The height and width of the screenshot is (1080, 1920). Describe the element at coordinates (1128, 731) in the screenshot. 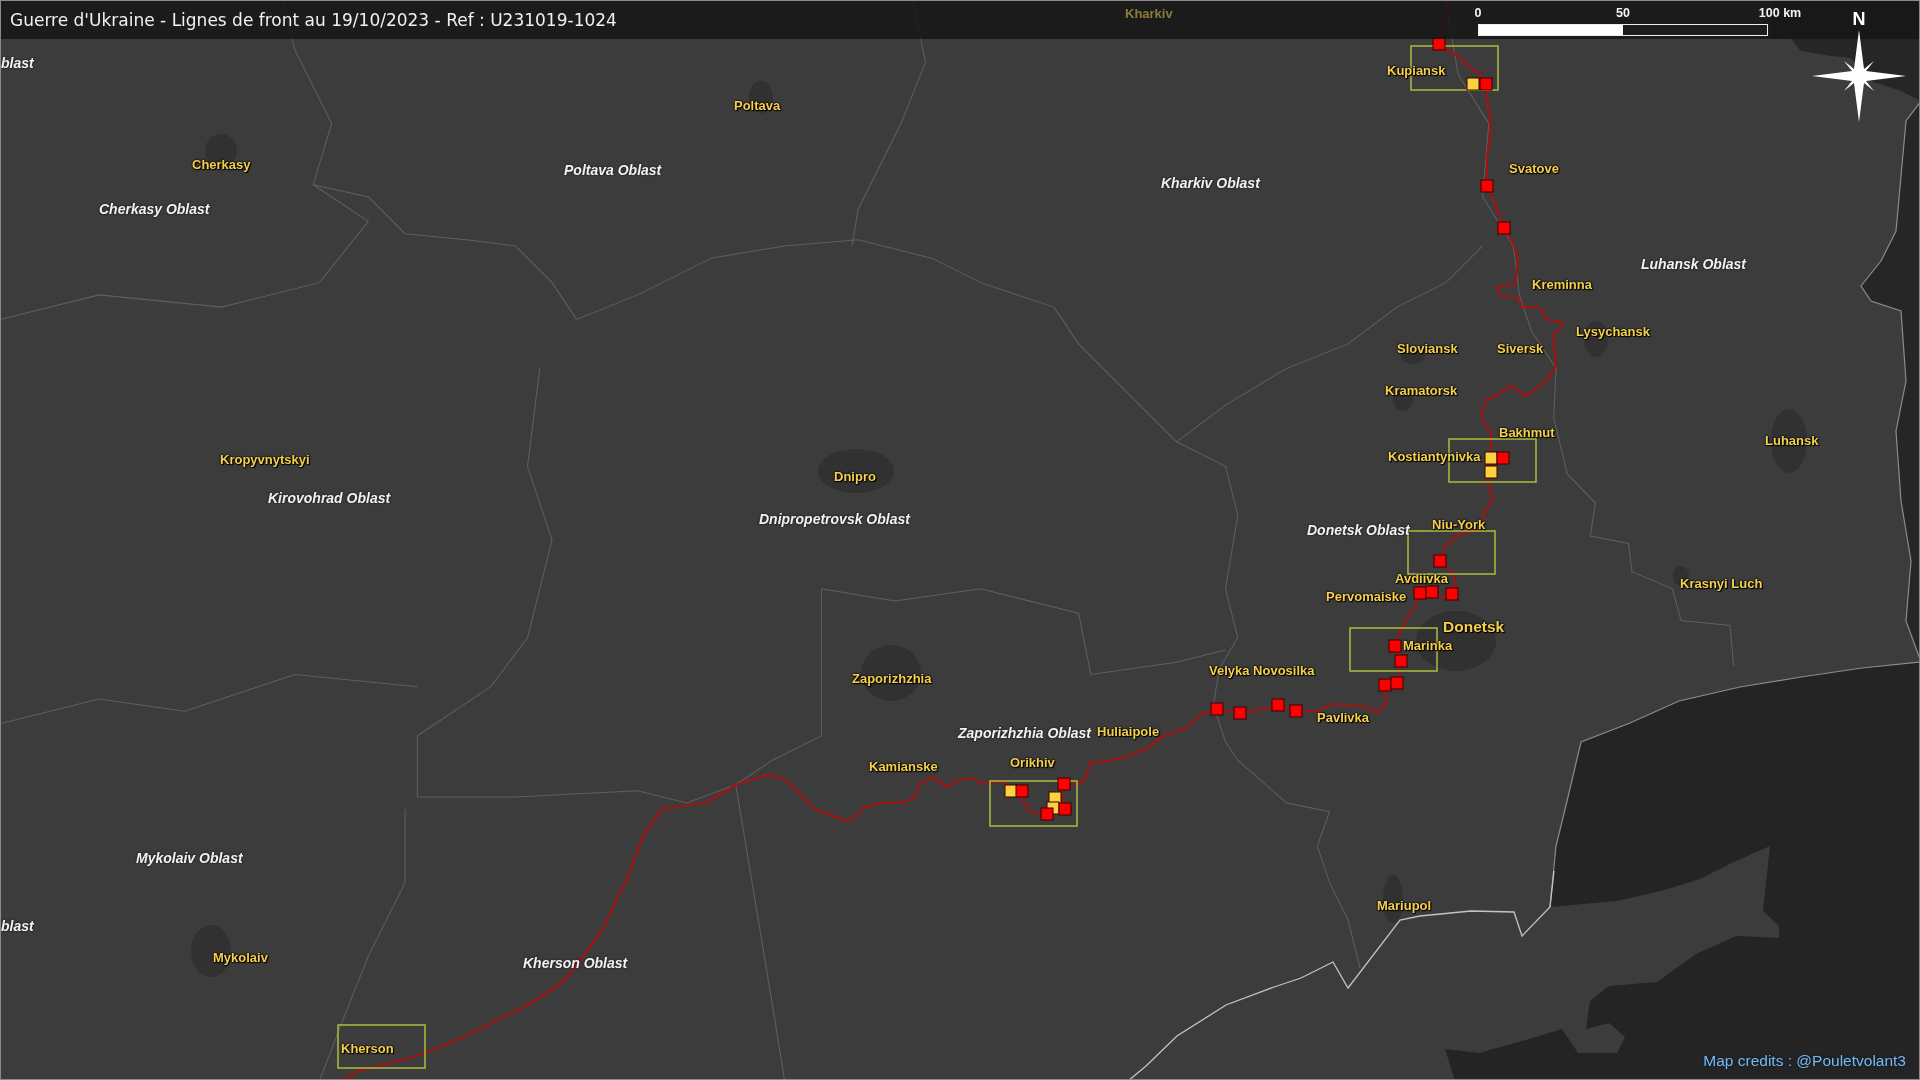

I see `city-label: Huliaipole` at that location.